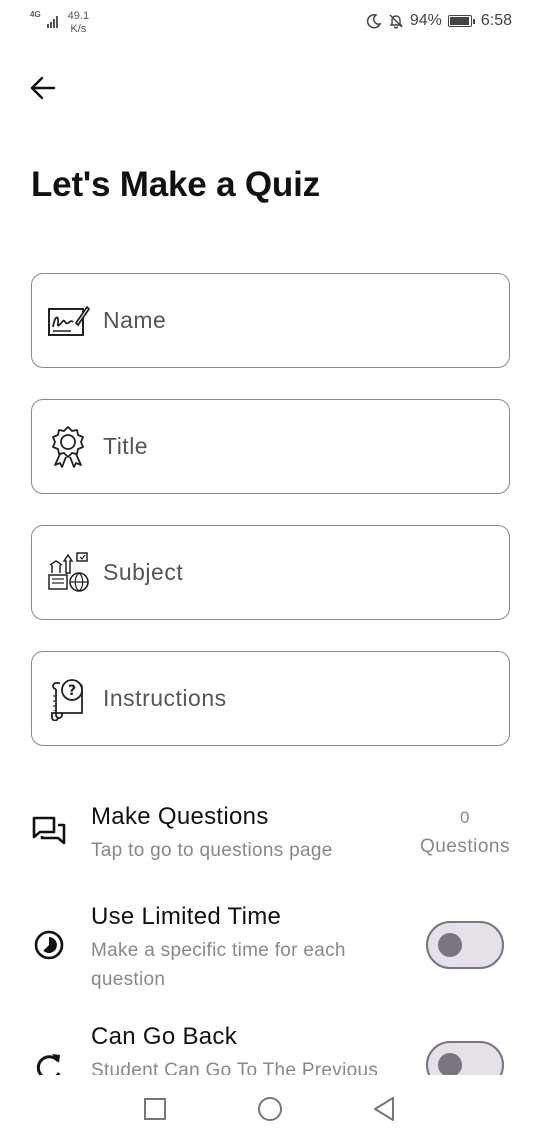 The height and width of the screenshot is (1140, 540). Describe the element at coordinates (270, 698) in the screenshot. I see `instructions-field: ? Instructions` at that location.